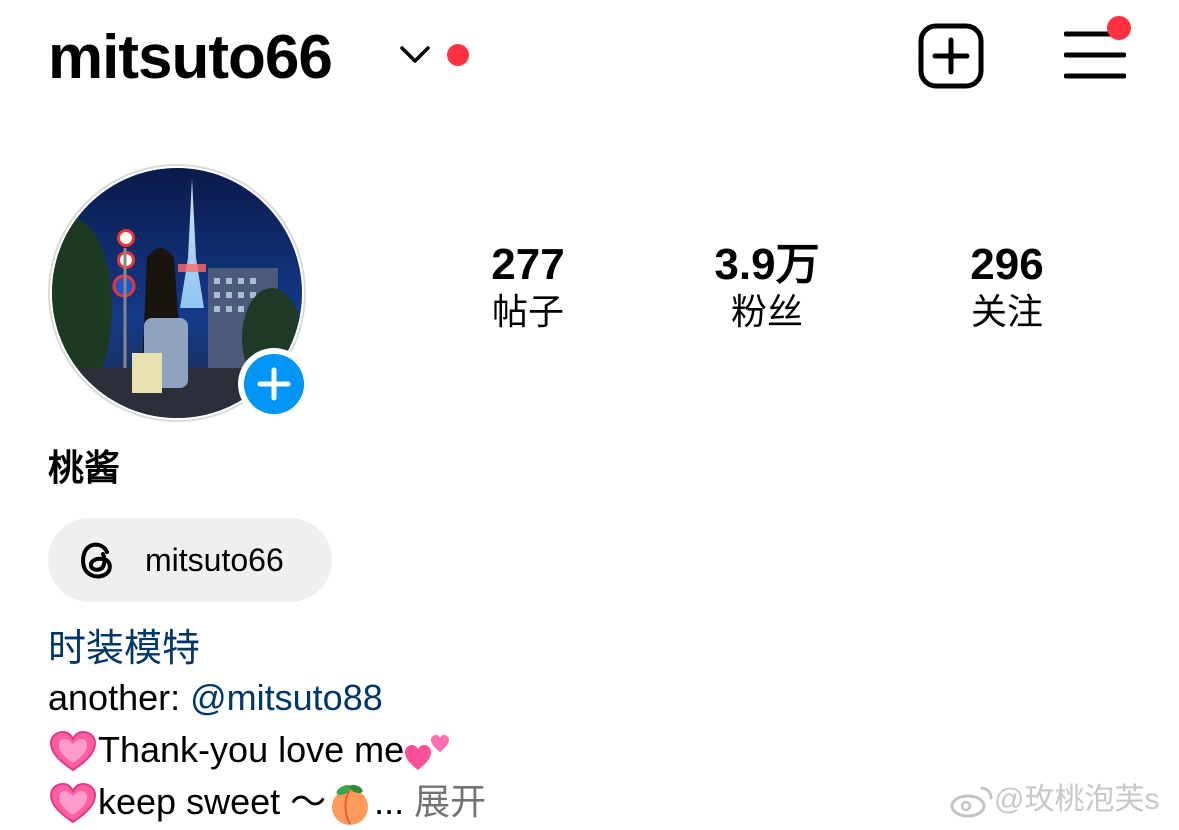  I want to click on bio-line-1: another: @mitsuto88, so click(215, 698).